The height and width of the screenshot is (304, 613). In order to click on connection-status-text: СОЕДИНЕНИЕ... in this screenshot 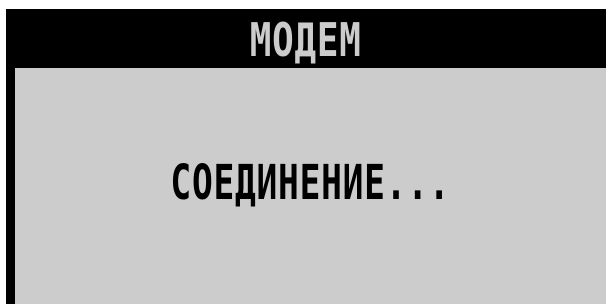, I will do `click(310, 183)`.